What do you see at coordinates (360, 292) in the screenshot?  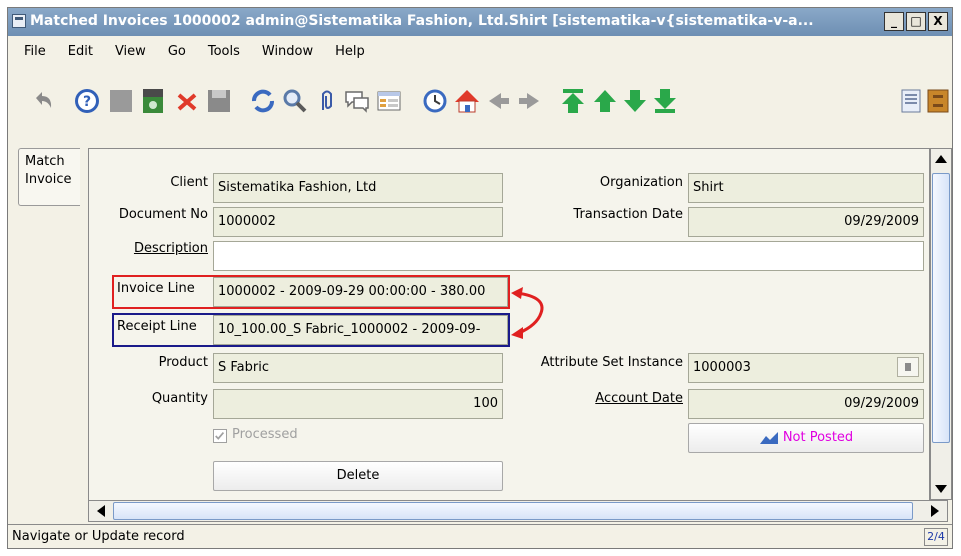 I see `invoice-line-field: 1000002 - 2009-09-29 00:00:00 - 380.00` at bounding box center [360, 292].